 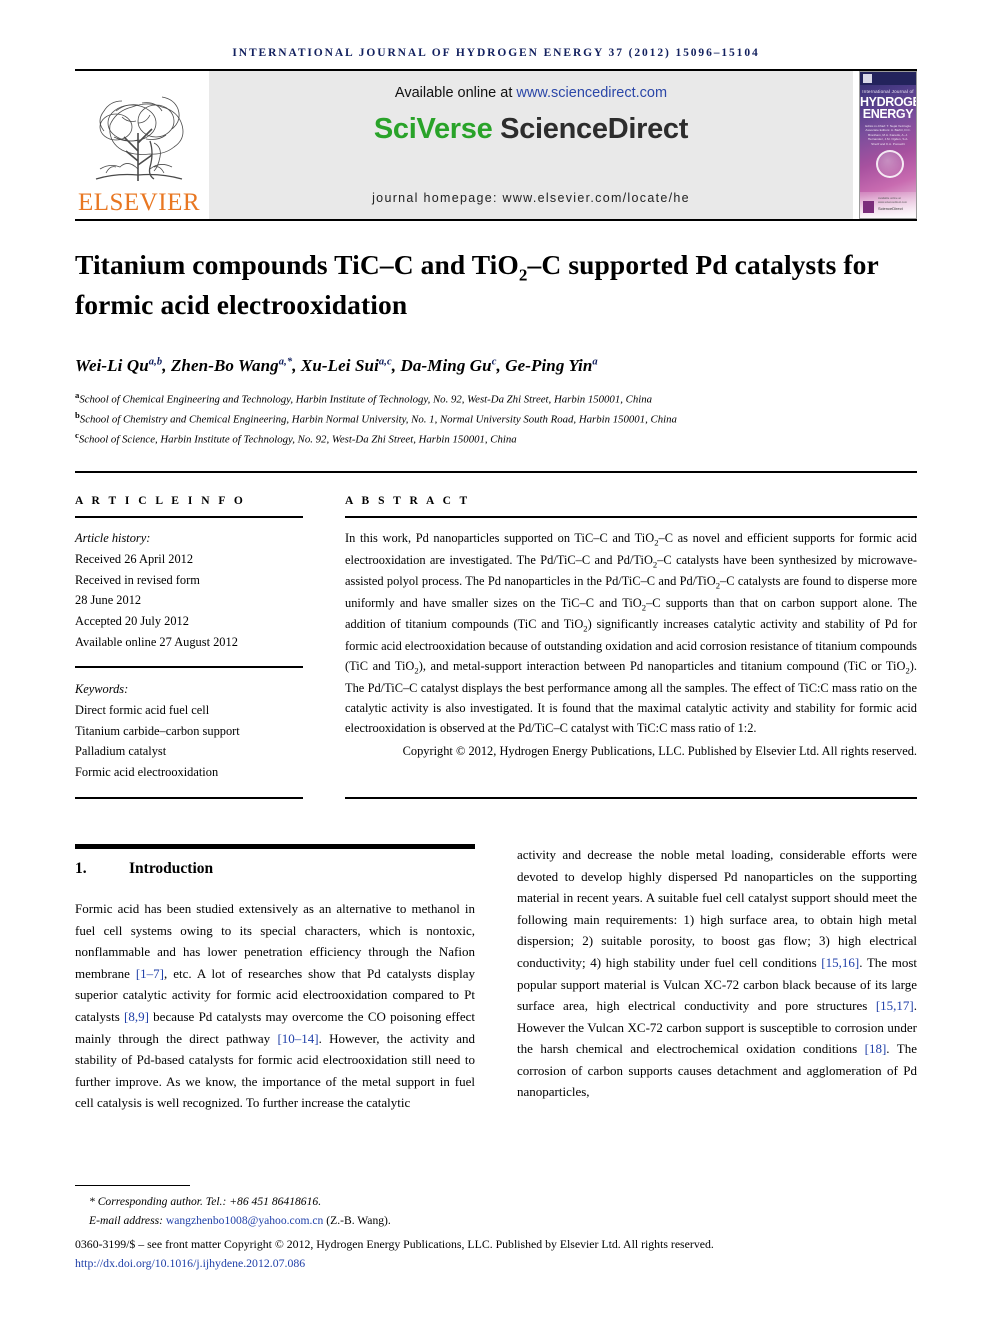 What do you see at coordinates (156, 642) in the screenshot?
I see `history-item: Available online 27 August 2012` at bounding box center [156, 642].